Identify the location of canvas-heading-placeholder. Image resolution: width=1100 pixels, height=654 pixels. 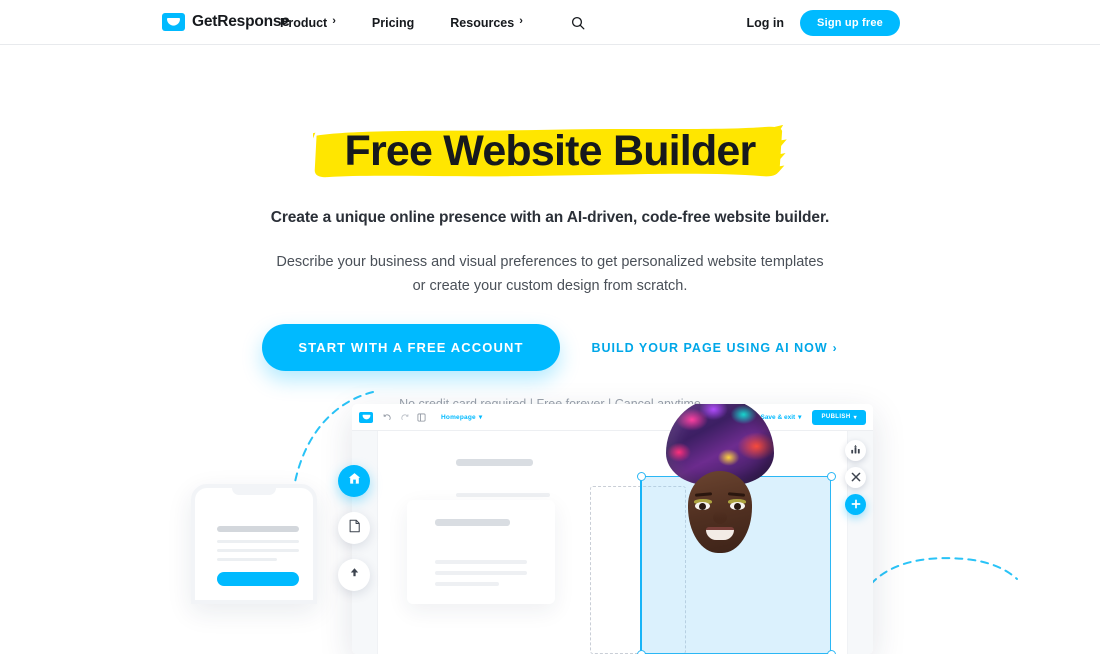
(494, 462).